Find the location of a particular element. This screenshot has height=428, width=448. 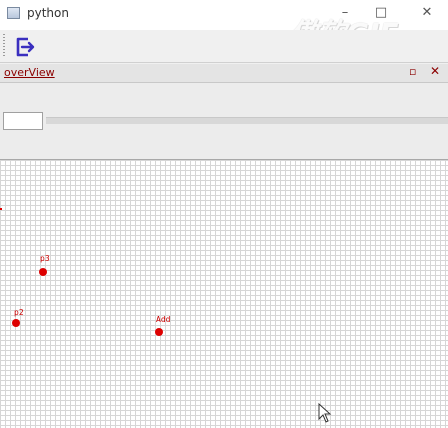

float-dock-button: ▫ is located at coordinates (412, 71).